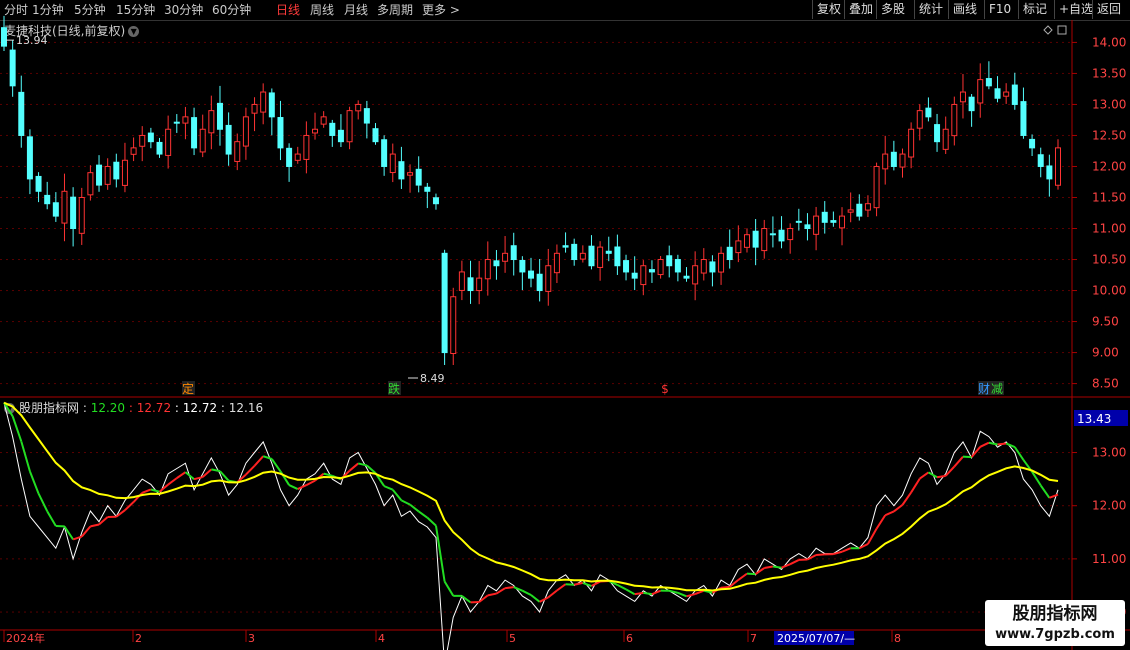 Image resolution: width=1130 pixels, height=650 pixels. Describe the element at coordinates (1109, 229) in the screenshot. I see `price-tick-label: 11.00` at that location.